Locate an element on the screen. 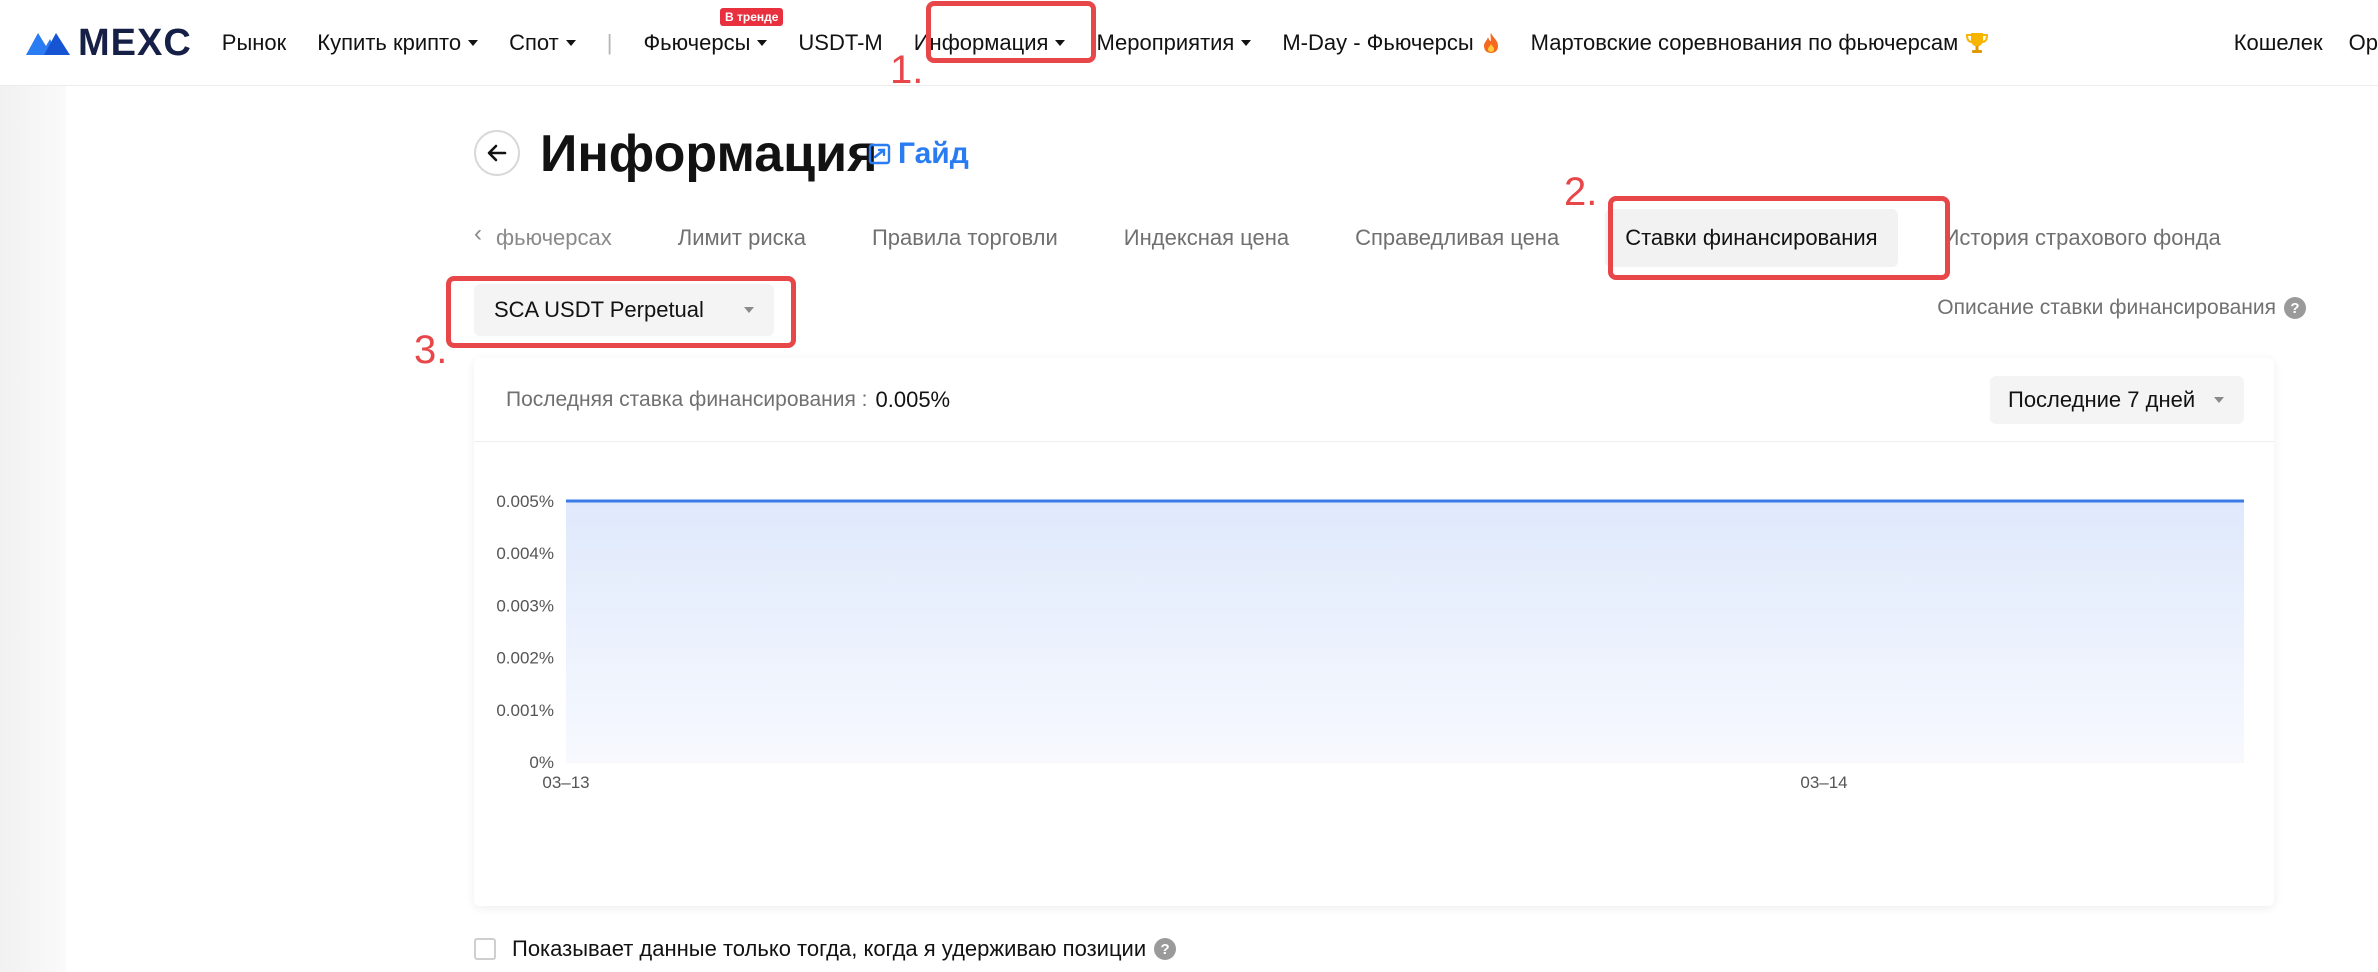 The height and width of the screenshot is (972, 2378). fire-icon is located at coordinates (1490, 42).